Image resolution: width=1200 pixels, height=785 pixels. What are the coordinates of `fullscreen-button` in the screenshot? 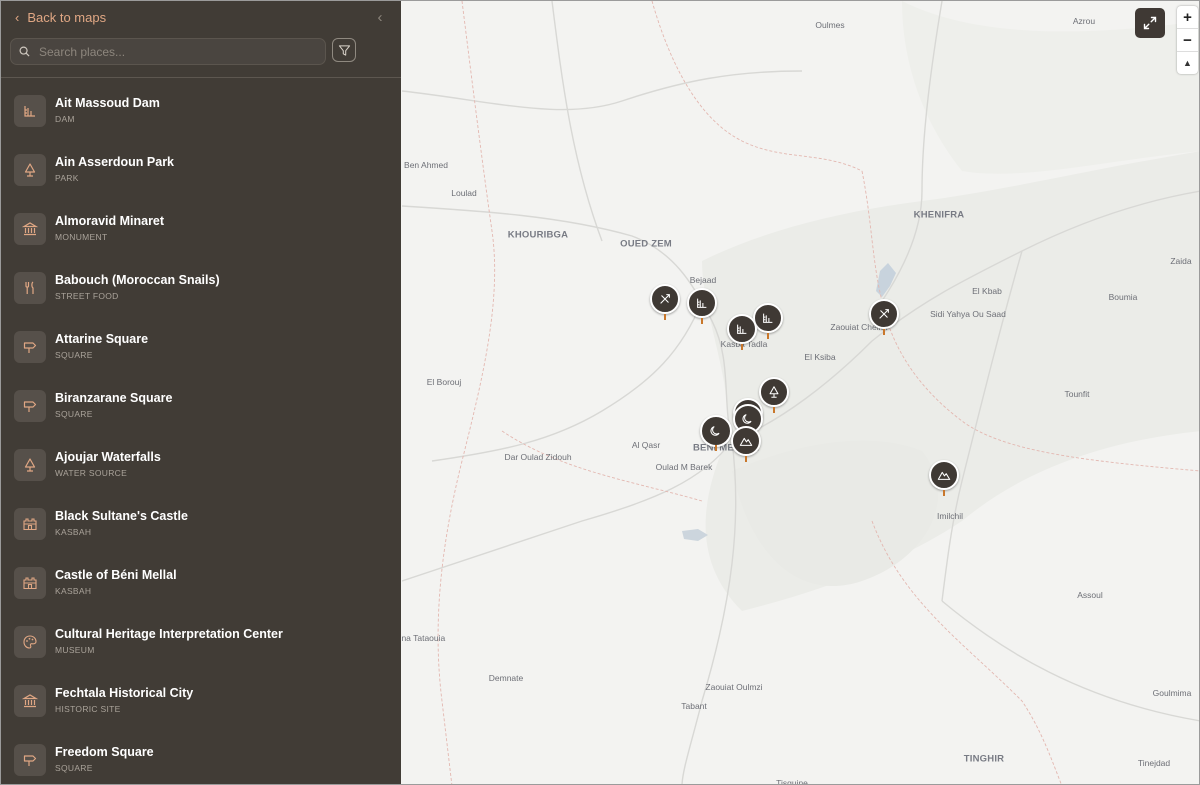 It's located at (1150, 23).